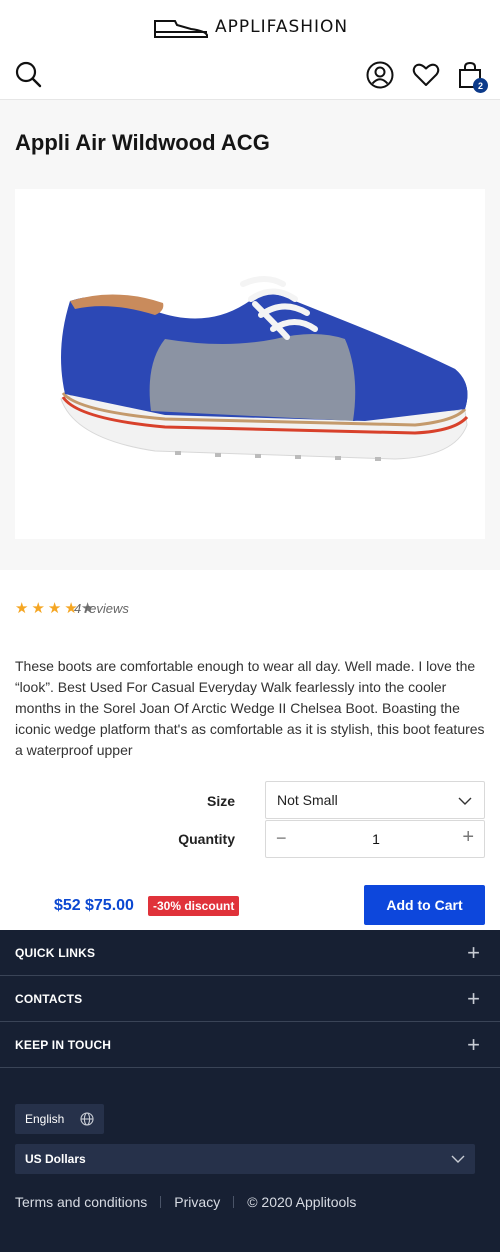  What do you see at coordinates (250, 50) in the screenshot?
I see `header: APPLIFASHION 2` at bounding box center [250, 50].